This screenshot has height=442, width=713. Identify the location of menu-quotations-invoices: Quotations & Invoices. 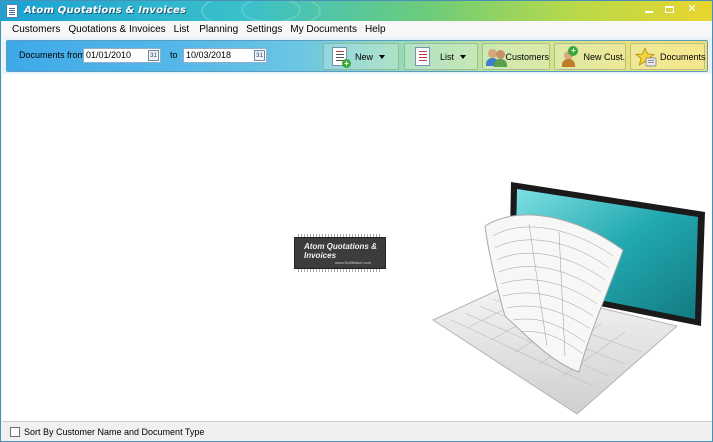
(116, 29).